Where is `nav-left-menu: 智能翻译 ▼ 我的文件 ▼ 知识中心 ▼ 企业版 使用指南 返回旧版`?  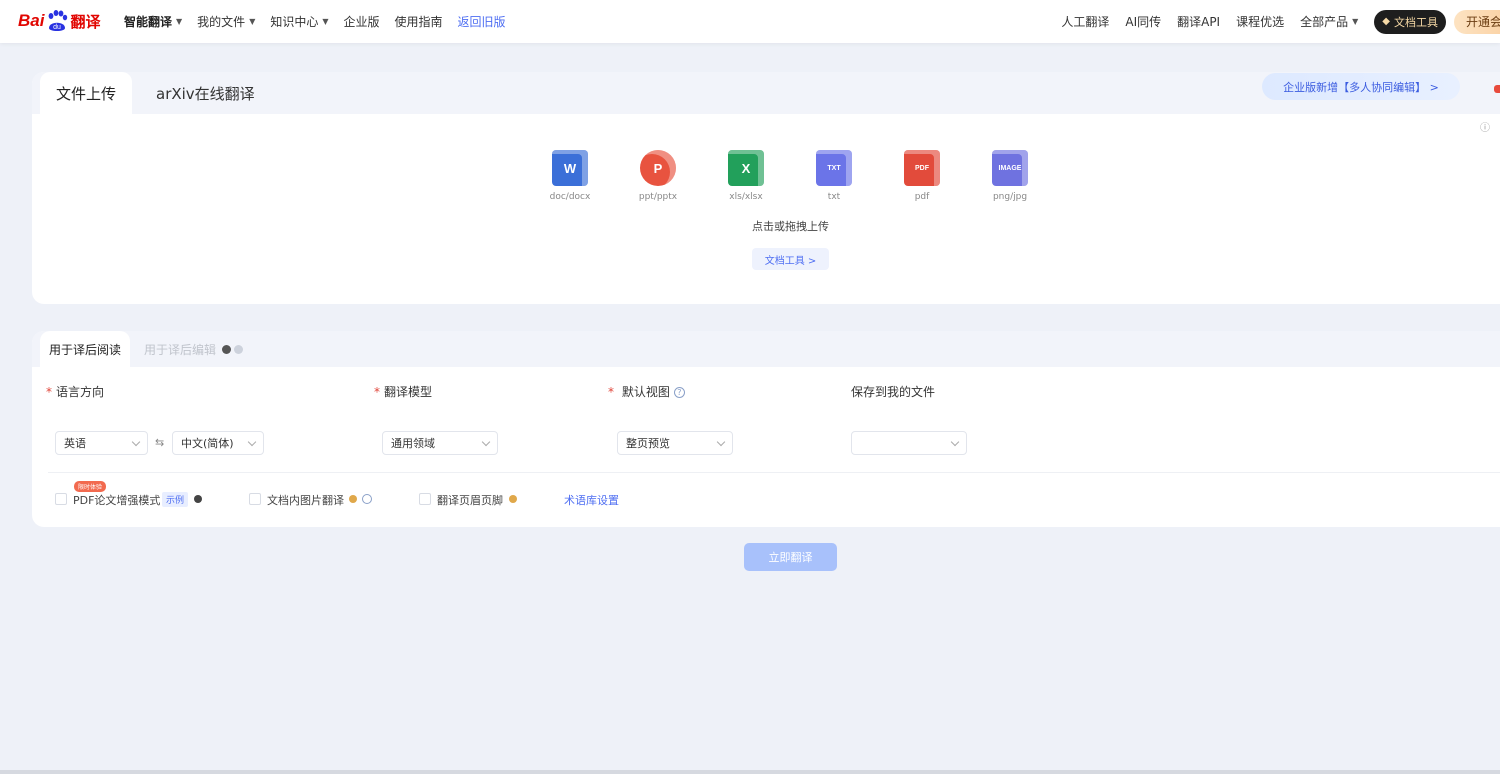 nav-left-menu: 智能翻译 ▼ 我的文件 ▼ 知识中心 ▼ 企业版 使用指南 返回旧版 is located at coordinates (322, 21).